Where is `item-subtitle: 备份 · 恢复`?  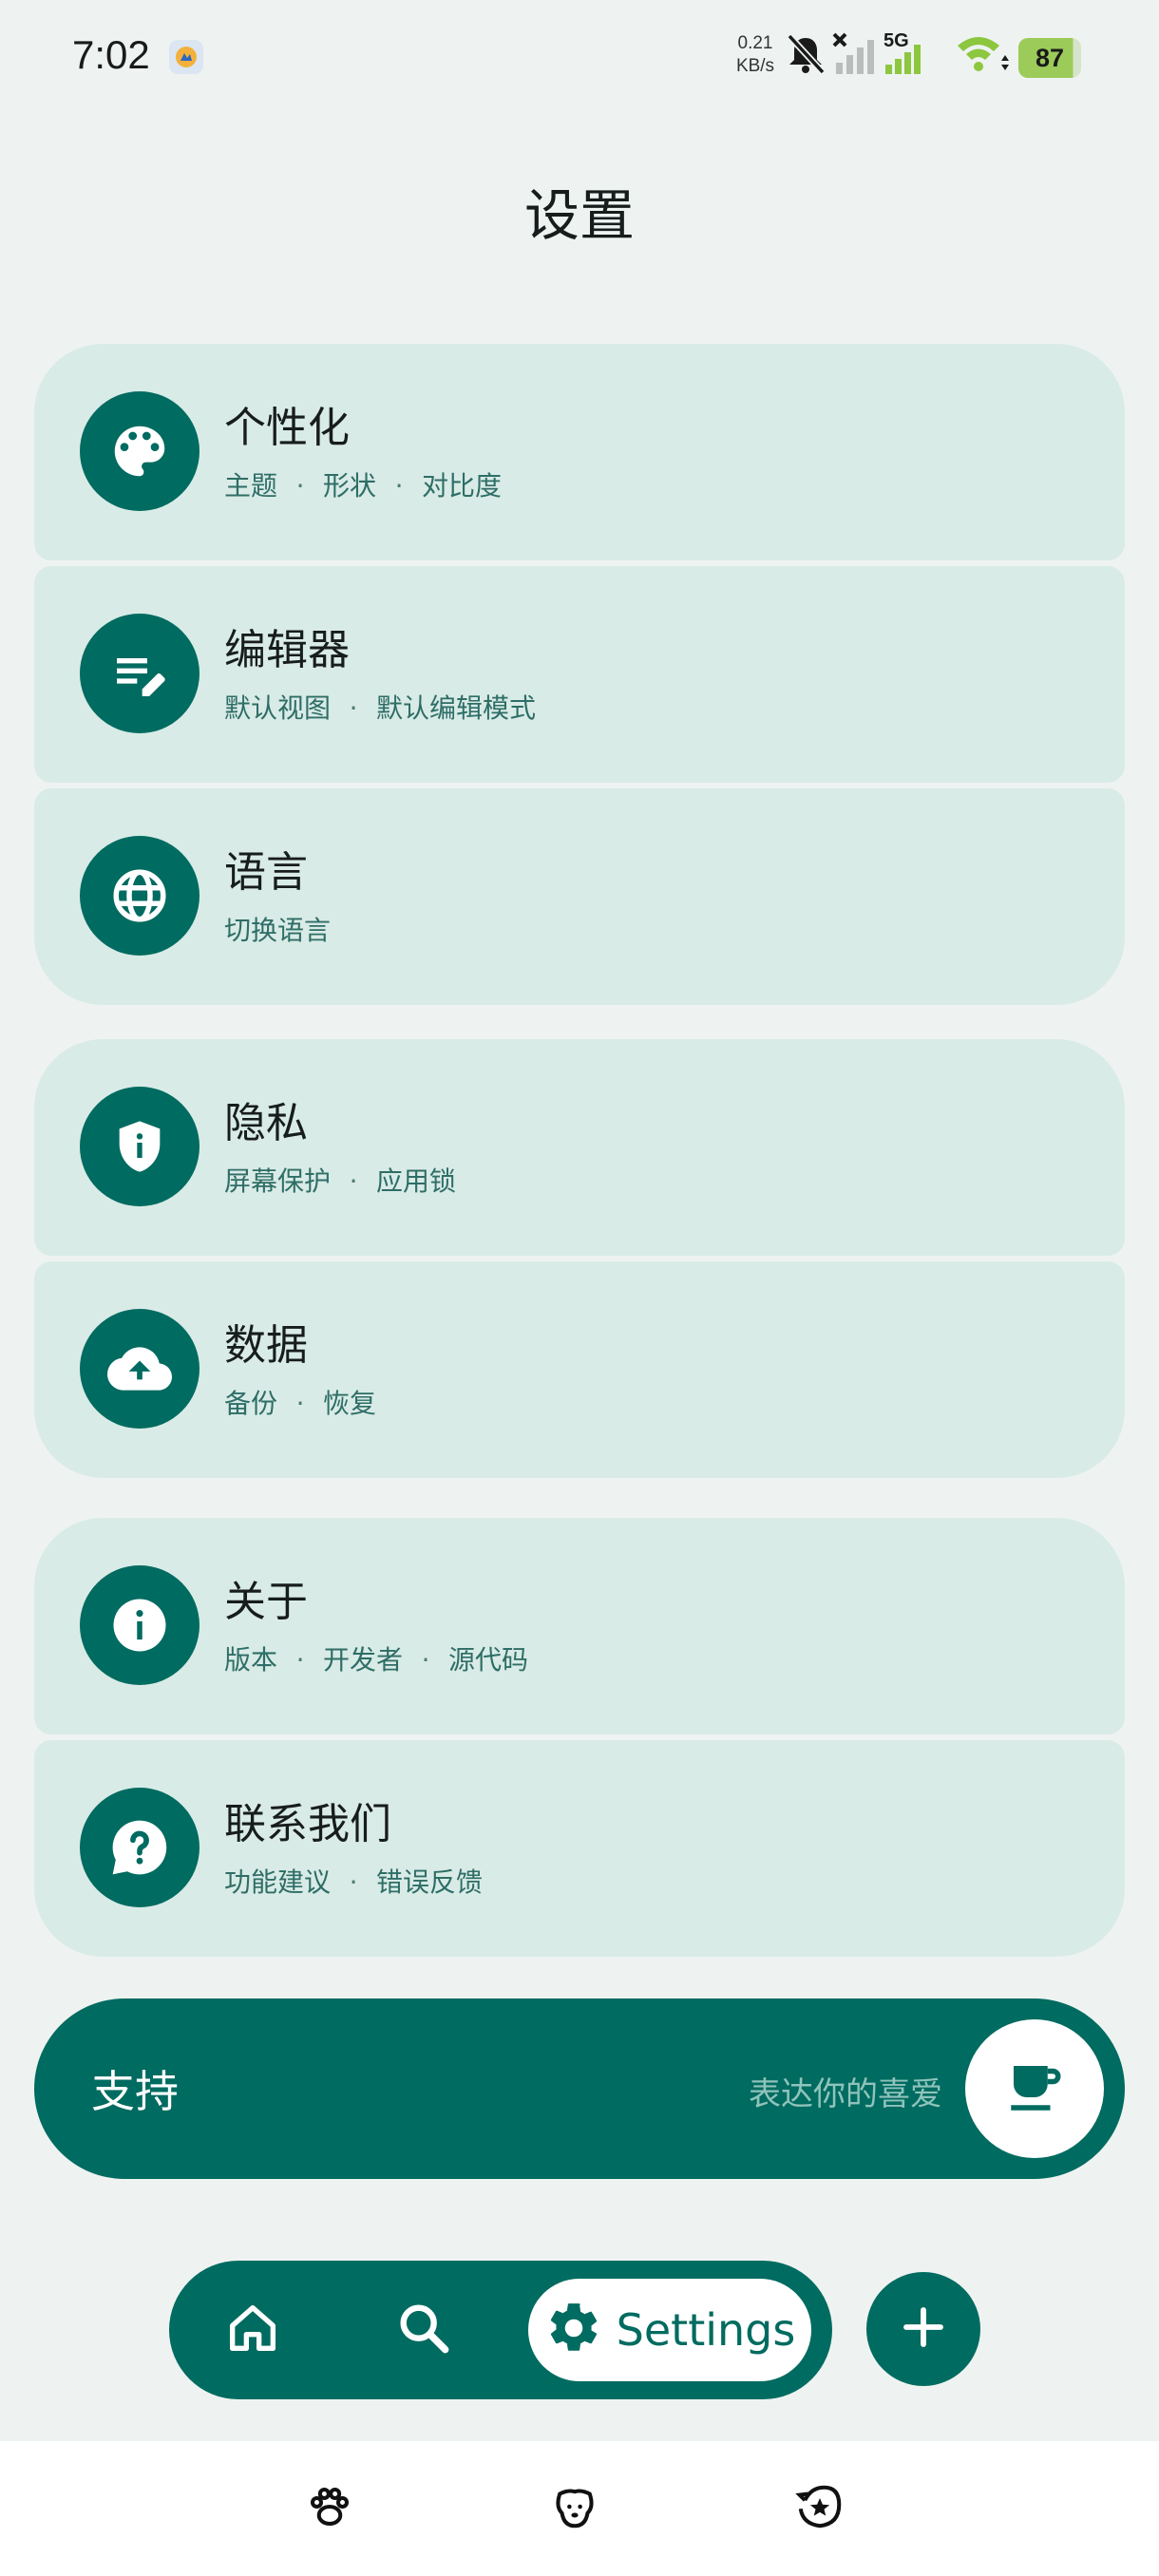
item-subtitle: 备份 · 恢复 is located at coordinates (300, 1403).